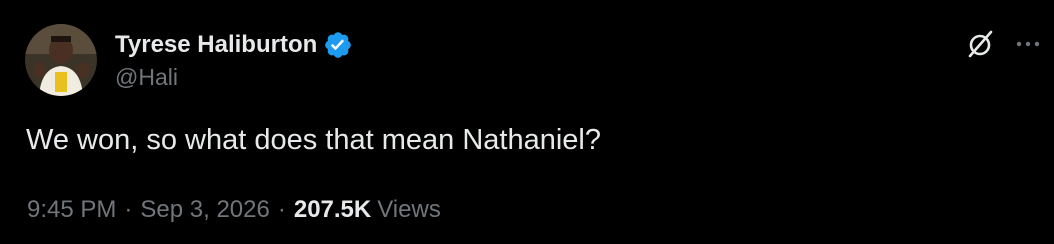 Image resolution: width=1054 pixels, height=244 pixels. I want to click on tweet-time: 9:45 PM, so click(71, 210).